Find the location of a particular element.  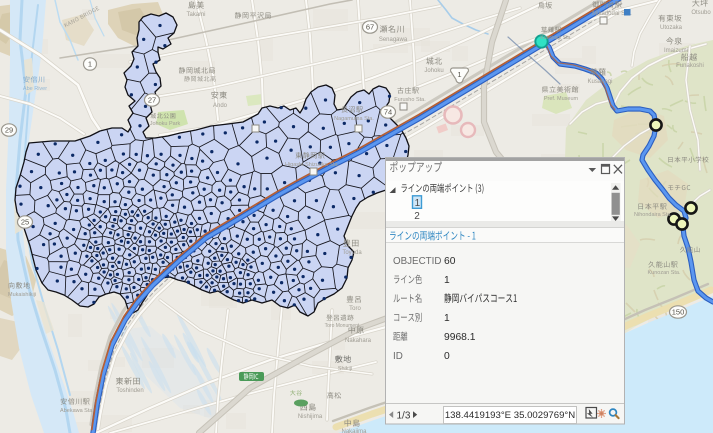

svg-text: ID is located at coordinates (398, 356).